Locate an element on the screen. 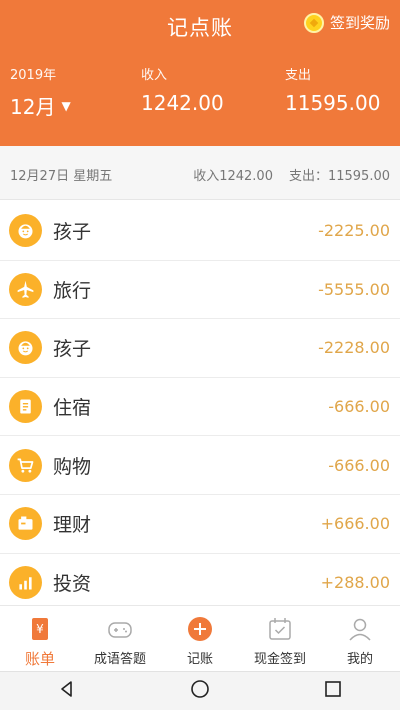 The width and height of the screenshot is (400, 710). expense-value: 11595.00 is located at coordinates (333, 103).